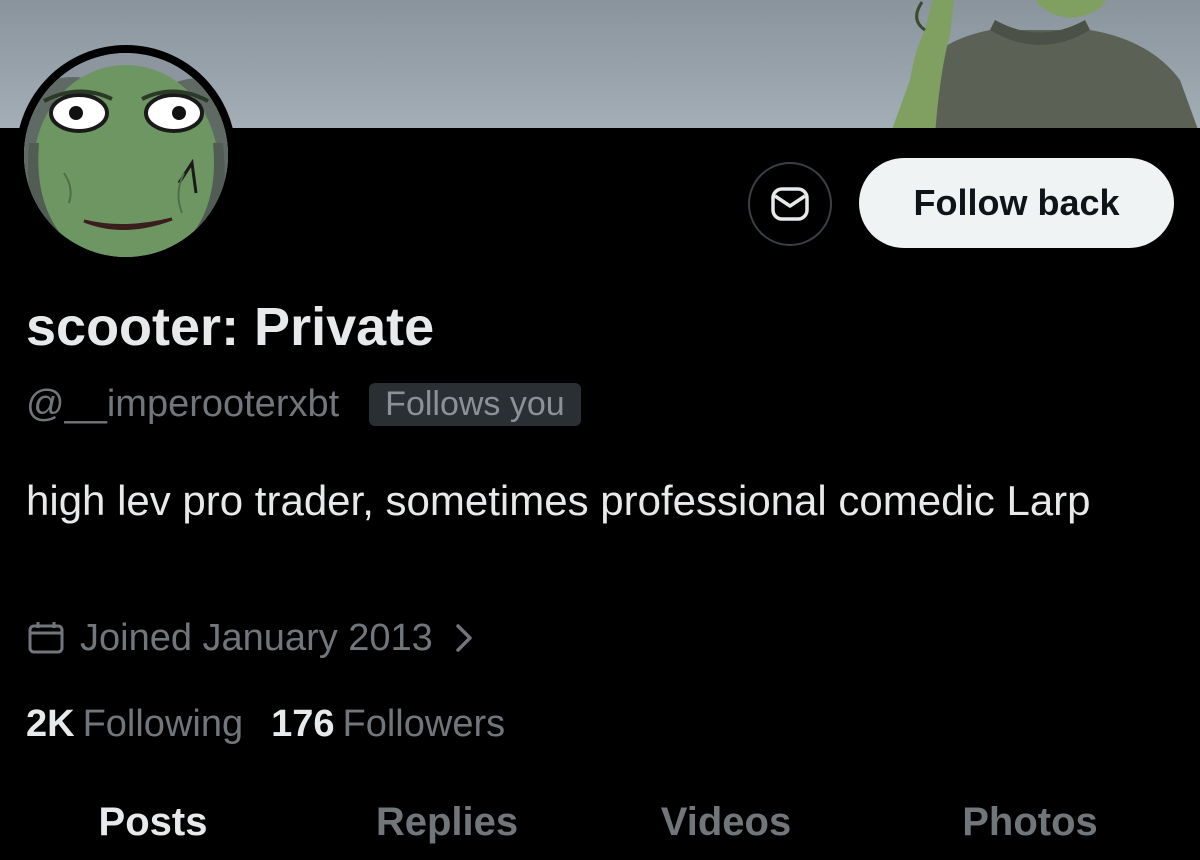 This screenshot has width=1200, height=860. I want to click on avatar-face-image, so click(126, 155).